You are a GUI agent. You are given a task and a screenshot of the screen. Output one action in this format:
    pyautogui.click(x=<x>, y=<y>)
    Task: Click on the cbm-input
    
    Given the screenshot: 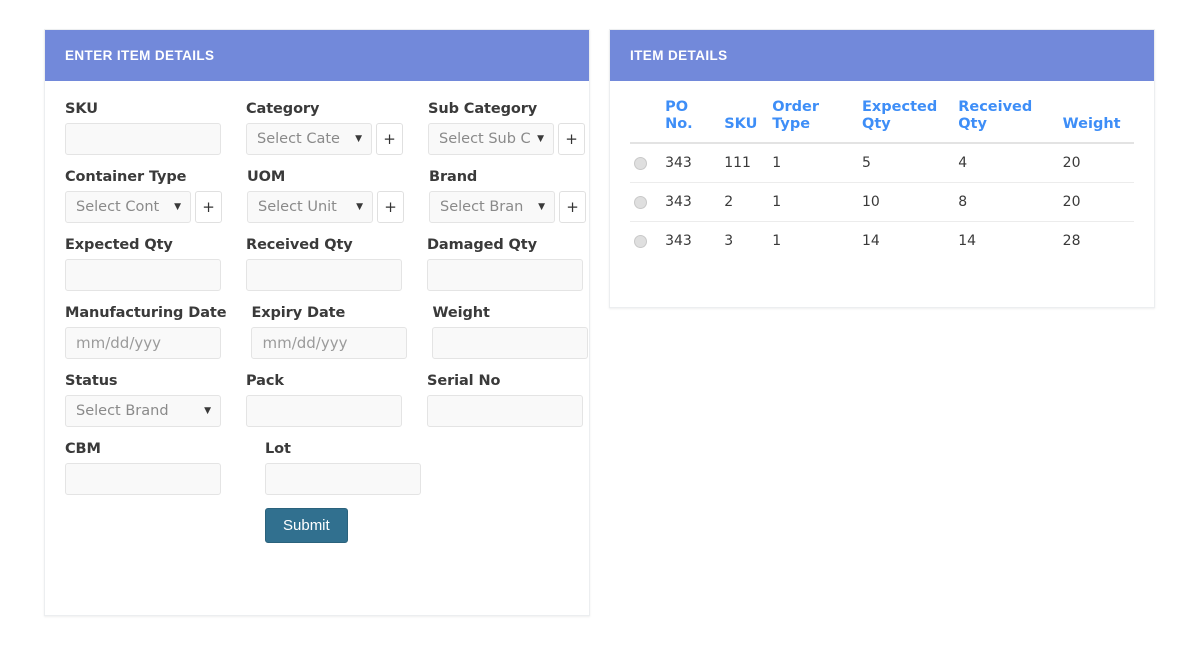 What is the action you would take?
    pyautogui.click(x=143, y=479)
    